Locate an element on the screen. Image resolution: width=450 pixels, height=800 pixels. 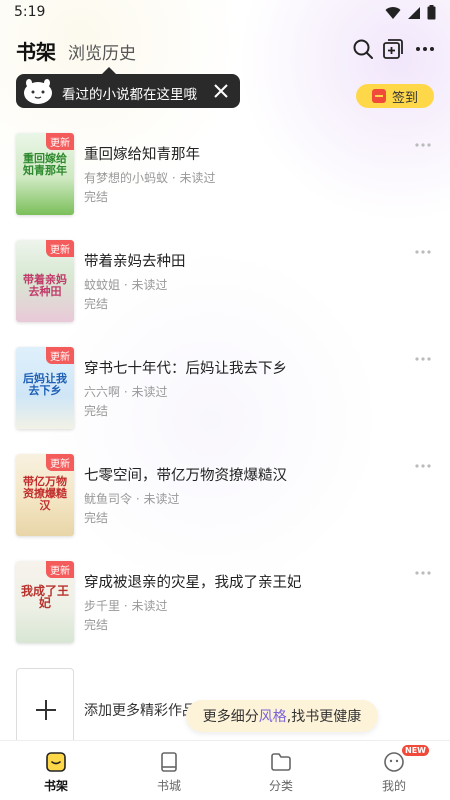
tab-browse-history: 浏览历史 is located at coordinates (102, 51).